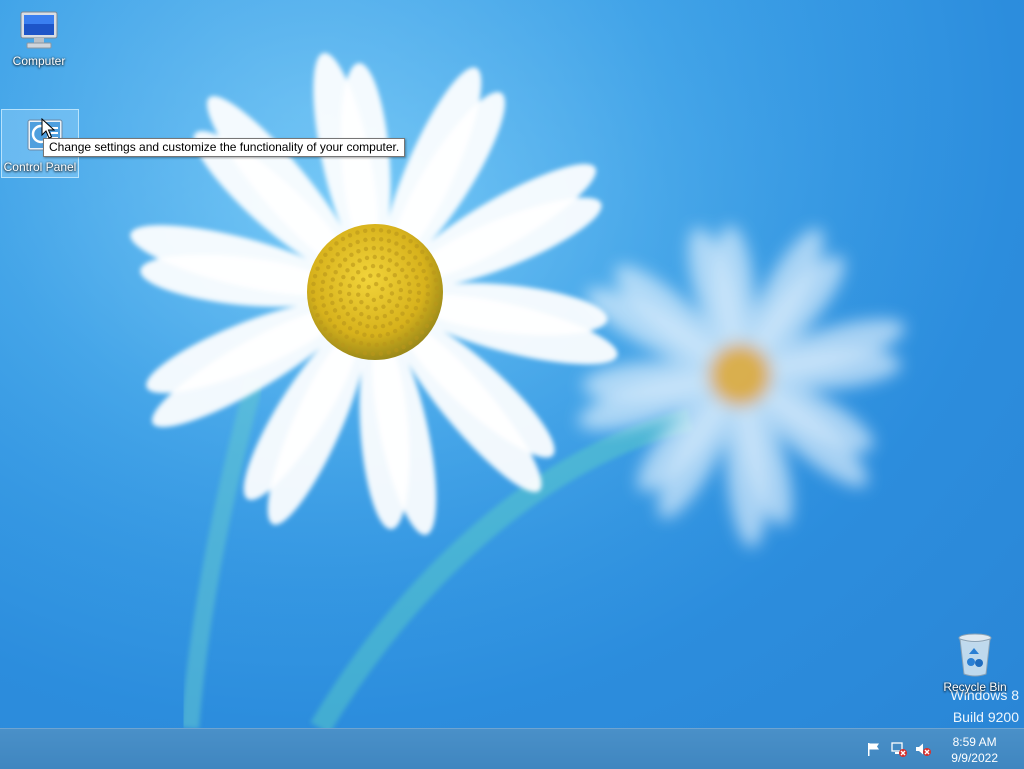  Describe the element at coordinates (48, 128) in the screenshot. I see `mouse-cursor-icon` at that location.